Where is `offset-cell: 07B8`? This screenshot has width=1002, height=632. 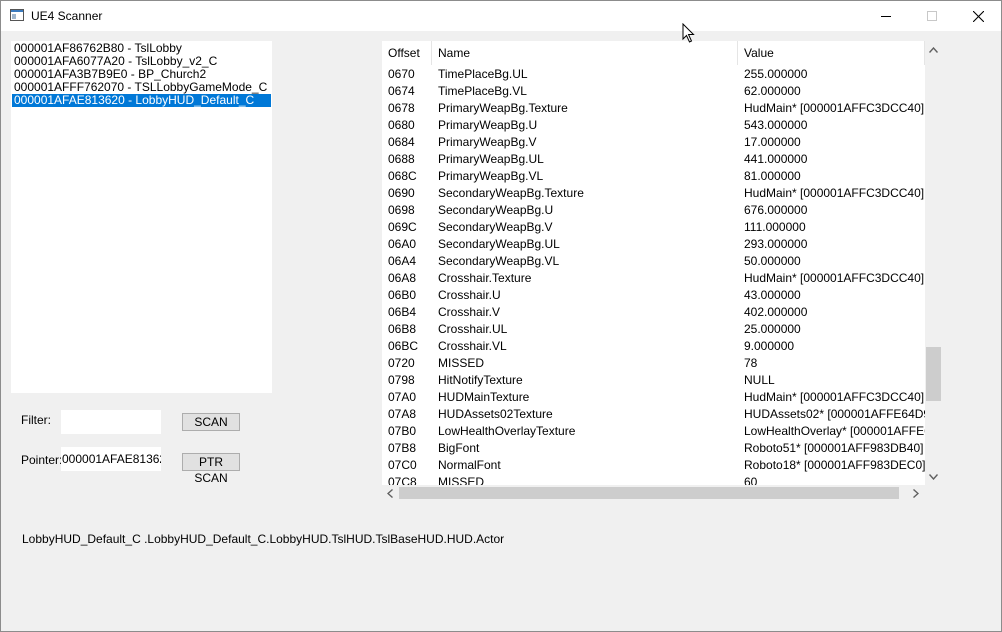
offset-cell: 07B8 is located at coordinates (402, 448).